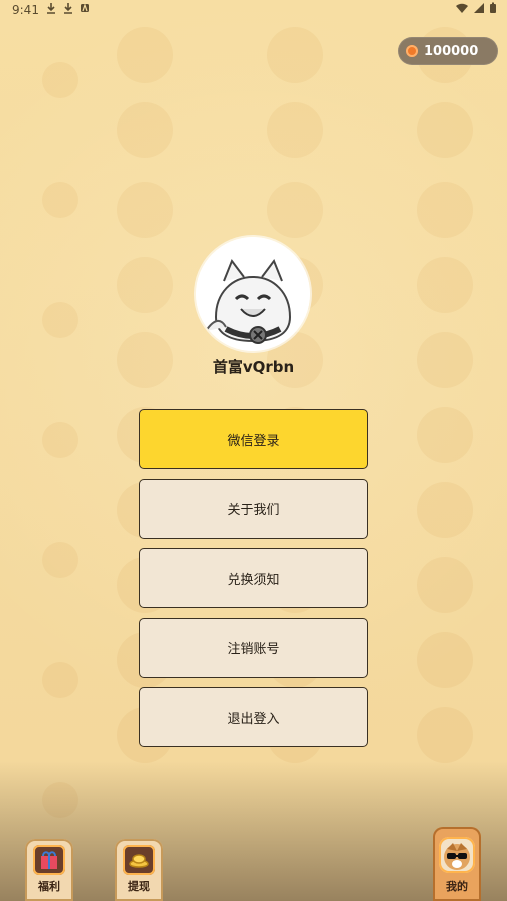 Image resolution: width=507 pixels, height=901 pixels. What do you see at coordinates (253, 367) in the screenshot?
I see `username: 首富vQrbn` at bounding box center [253, 367].